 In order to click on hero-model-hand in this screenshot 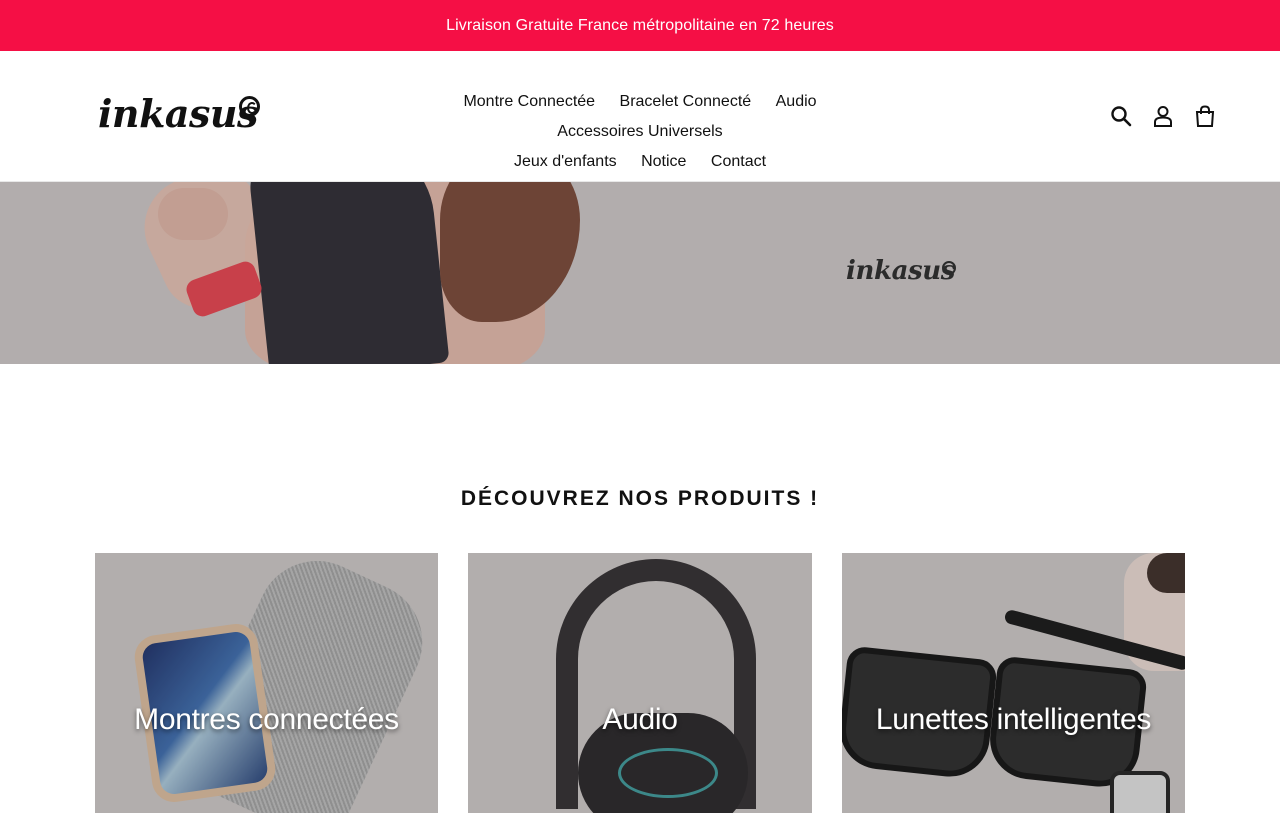, I will do `click(193, 214)`.